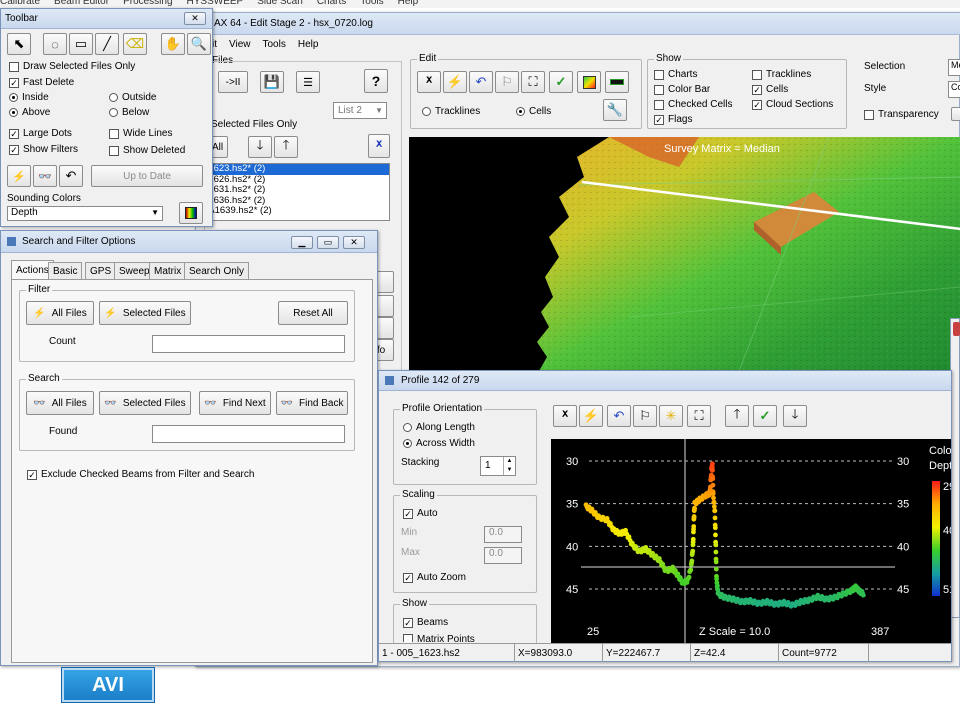  What do you see at coordinates (286, 147) in the screenshot?
I see `move-up-button: 🡑` at bounding box center [286, 147].